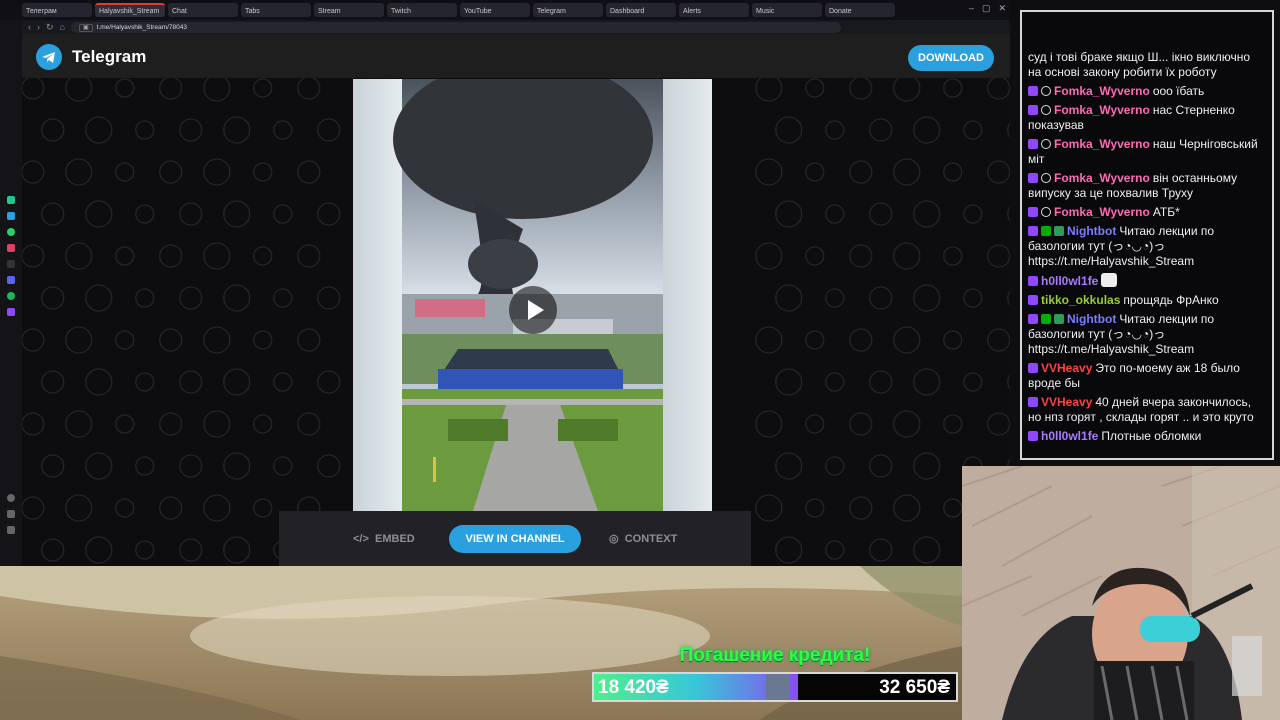  I want to click on reload-icon: ↻, so click(50, 27).